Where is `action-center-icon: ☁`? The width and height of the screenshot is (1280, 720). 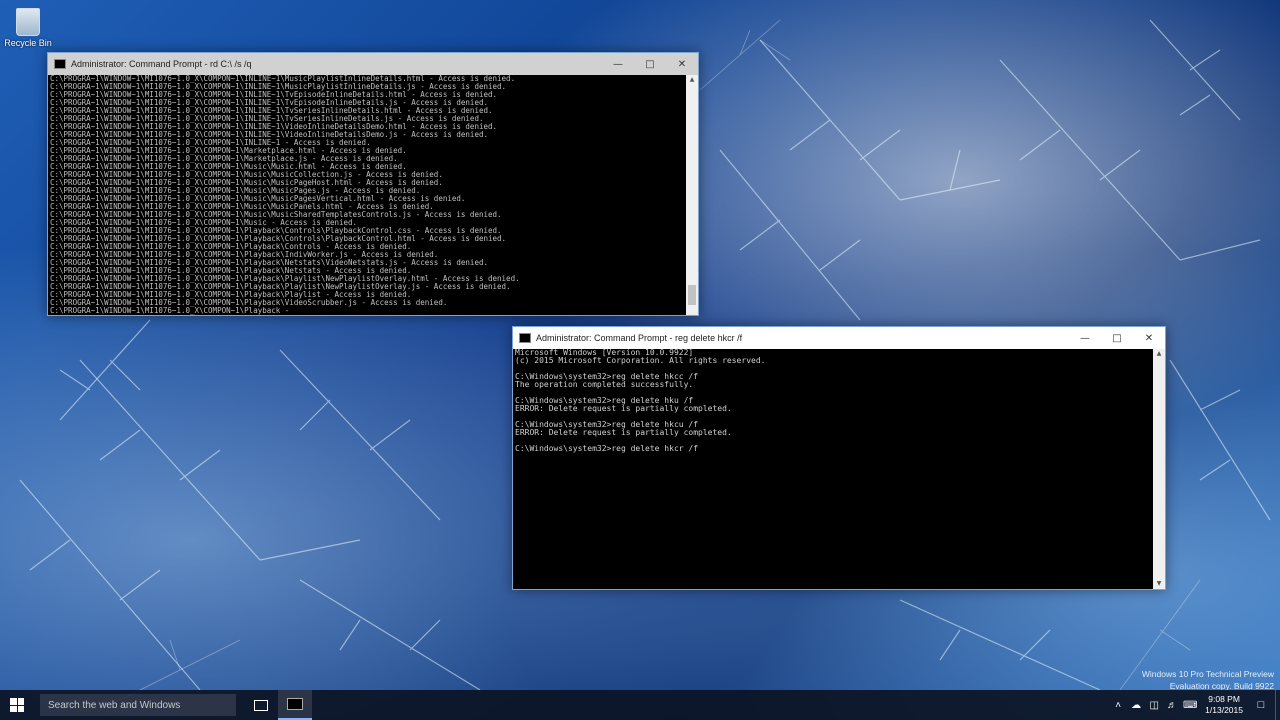
action-center-icon: ☁ is located at coordinates (1136, 705).